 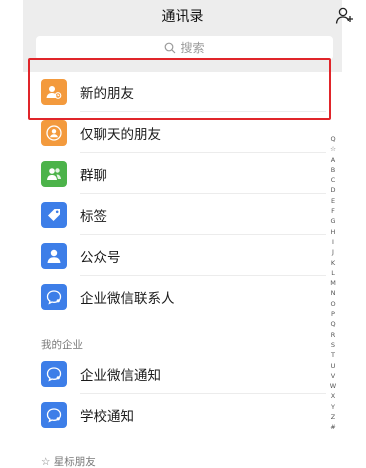 What do you see at coordinates (333, 283) in the screenshot?
I see `index-letter: M` at bounding box center [333, 283].